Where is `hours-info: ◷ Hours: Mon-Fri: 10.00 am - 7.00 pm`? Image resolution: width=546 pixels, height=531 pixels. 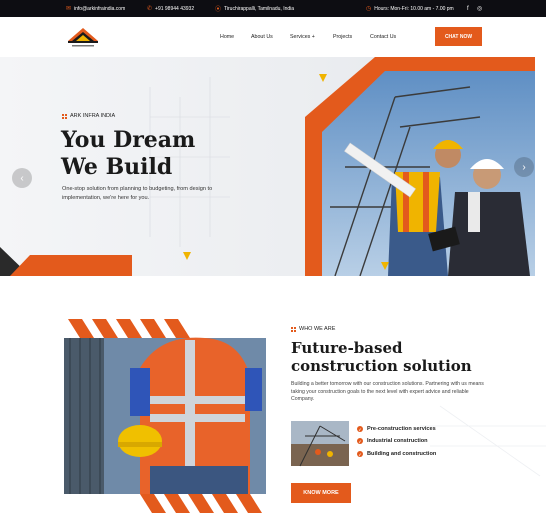
hours-info: ◷ Hours: Mon-Fri: 10.00 am - 7.00 pm is located at coordinates (410, 8).